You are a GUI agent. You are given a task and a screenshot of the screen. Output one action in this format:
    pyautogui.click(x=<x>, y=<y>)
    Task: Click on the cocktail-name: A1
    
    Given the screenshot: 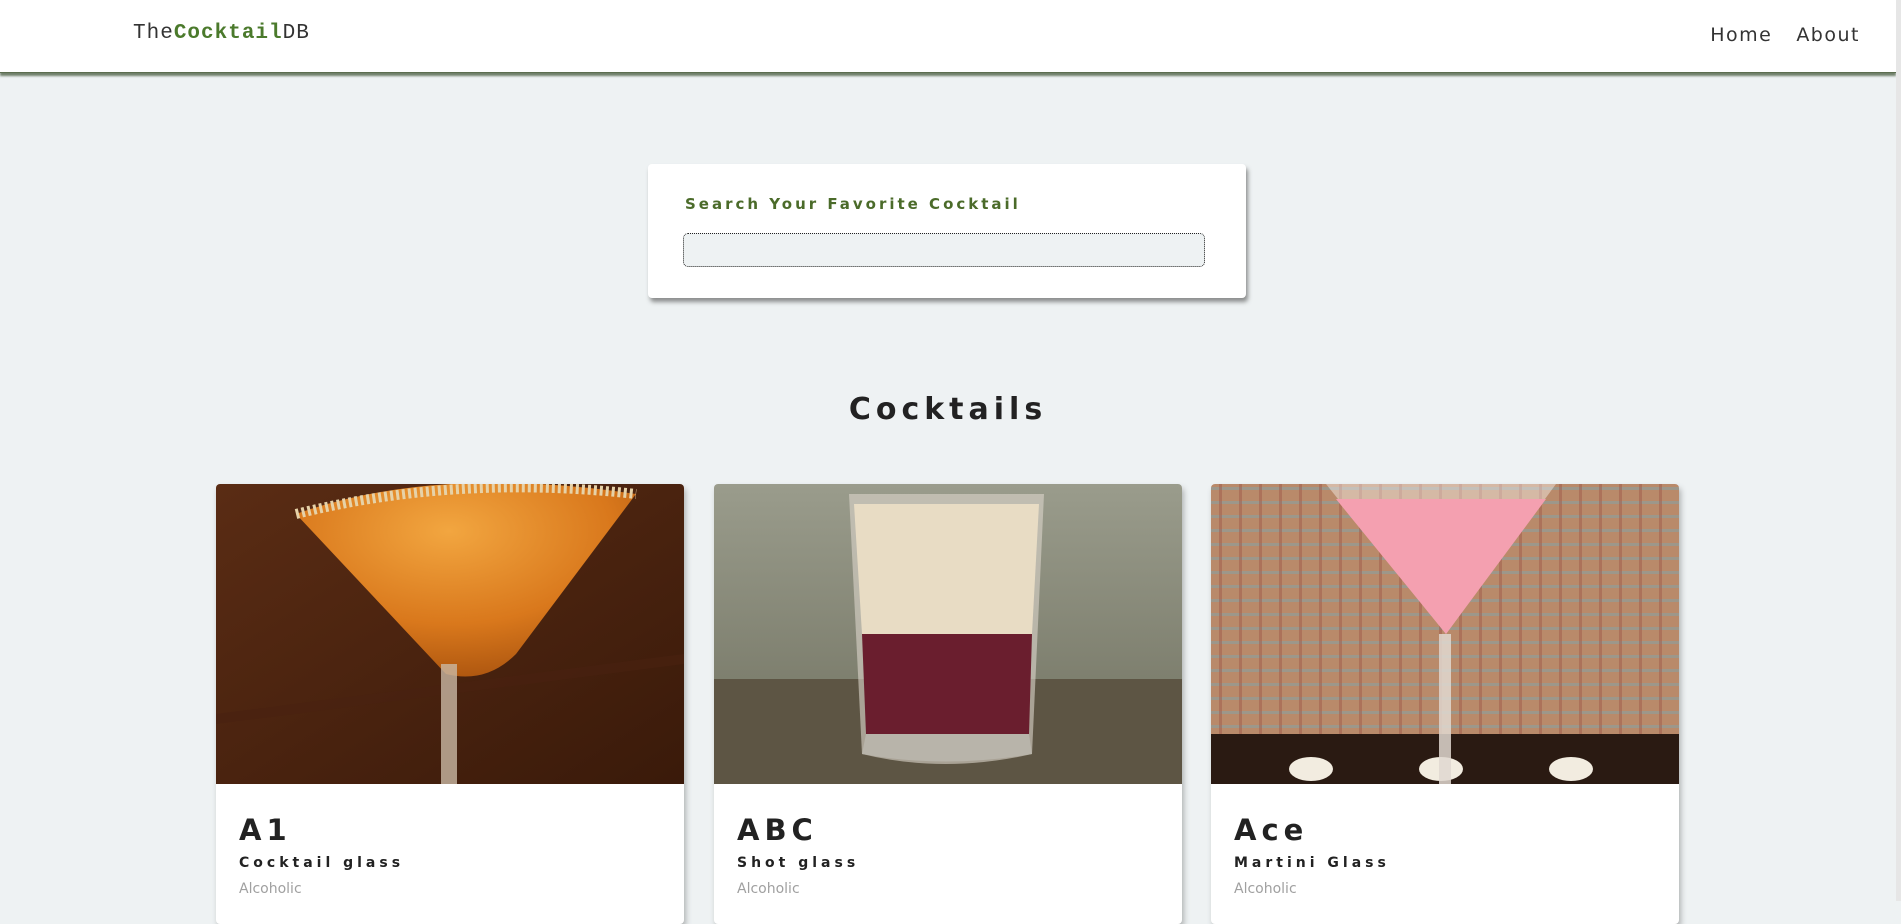 What is the action you would take?
    pyautogui.click(x=265, y=830)
    